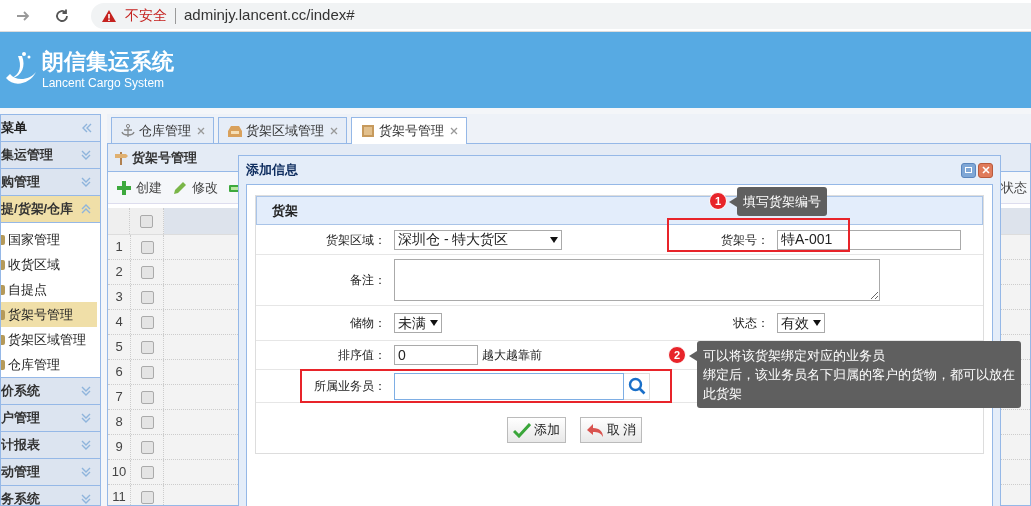 This screenshot has width=1031, height=506. What do you see at coordinates (611, 430) in the screenshot?
I see `dialog-button: 取 消` at bounding box center [611, 430].